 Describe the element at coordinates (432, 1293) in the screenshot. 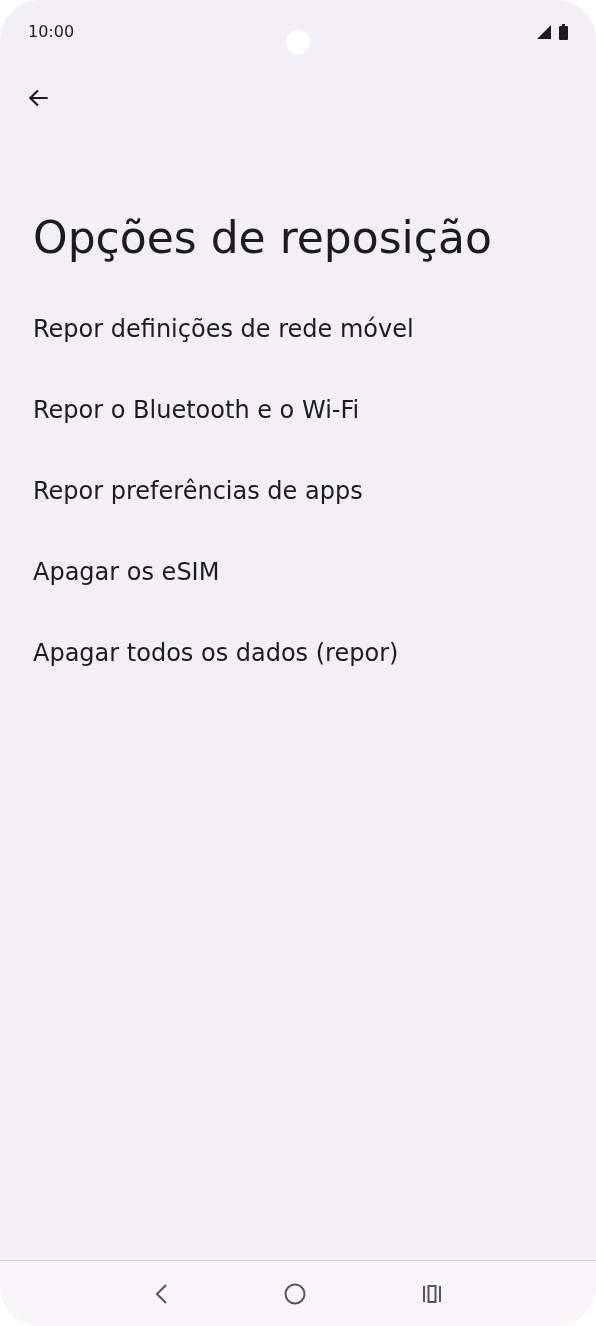

I see `recents-icon` at that location.